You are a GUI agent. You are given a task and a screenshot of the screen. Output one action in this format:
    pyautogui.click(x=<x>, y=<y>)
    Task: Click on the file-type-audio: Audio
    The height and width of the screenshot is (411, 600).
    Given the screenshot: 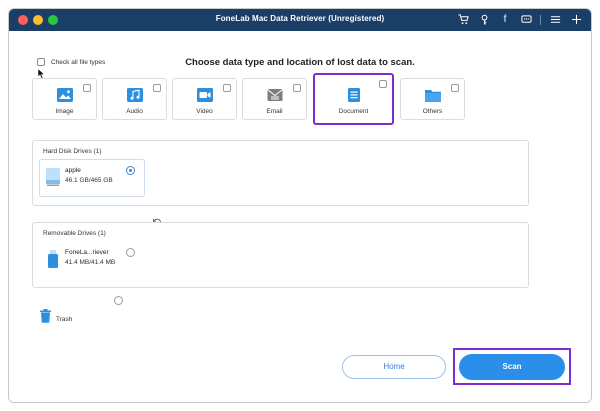 What is the action you would take?
    pyautogui.click(x=134, y=99)
    